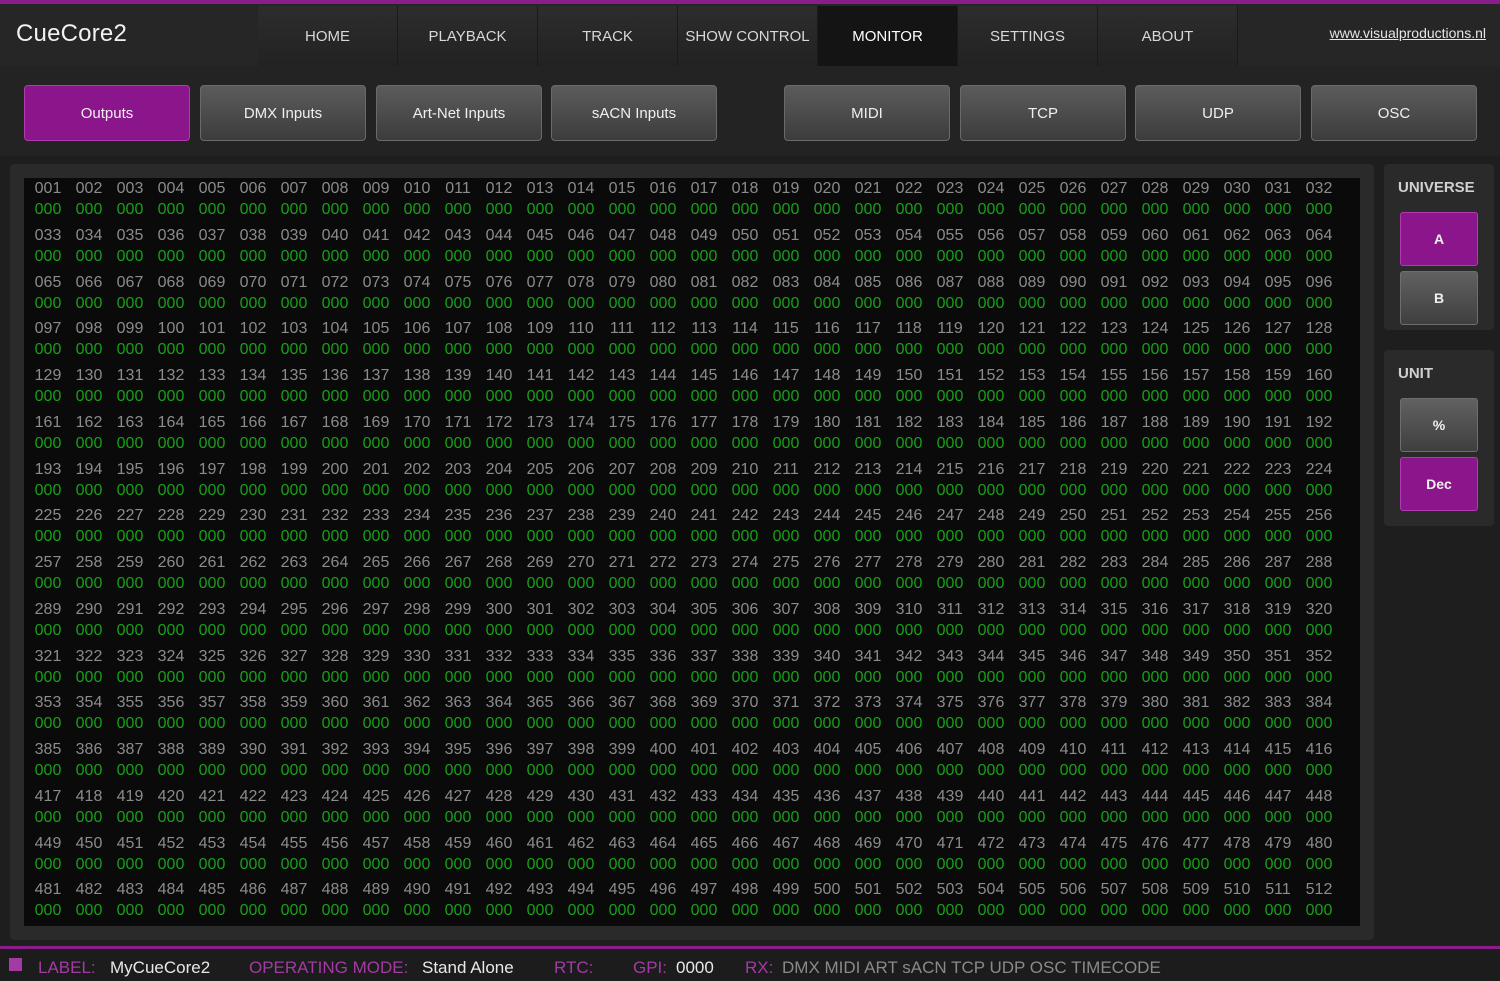 The height and width of the screenshot is (981, 1500). What do you see at coordinates (909, 469) in the screenshot?
I see `channel-number: 214` at bounding box center [909, 469].